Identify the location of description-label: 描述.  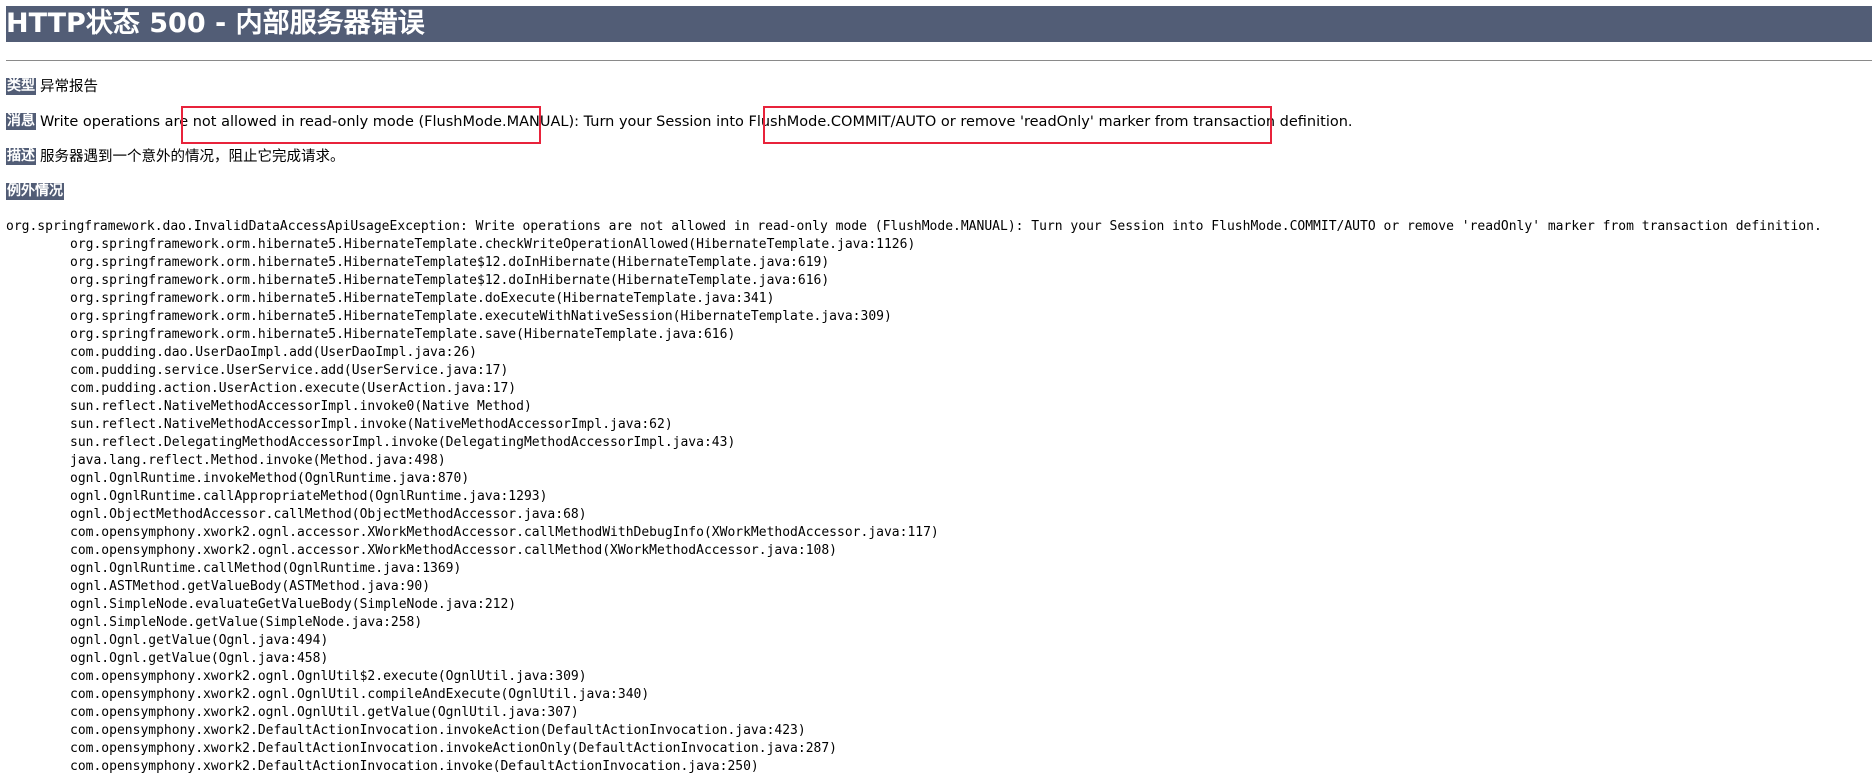
(21, 156).